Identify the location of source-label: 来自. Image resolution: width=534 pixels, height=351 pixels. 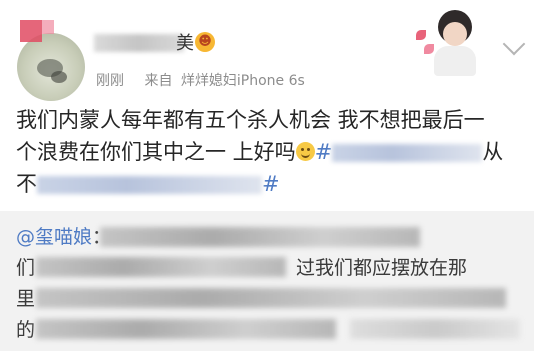
(158, 81).